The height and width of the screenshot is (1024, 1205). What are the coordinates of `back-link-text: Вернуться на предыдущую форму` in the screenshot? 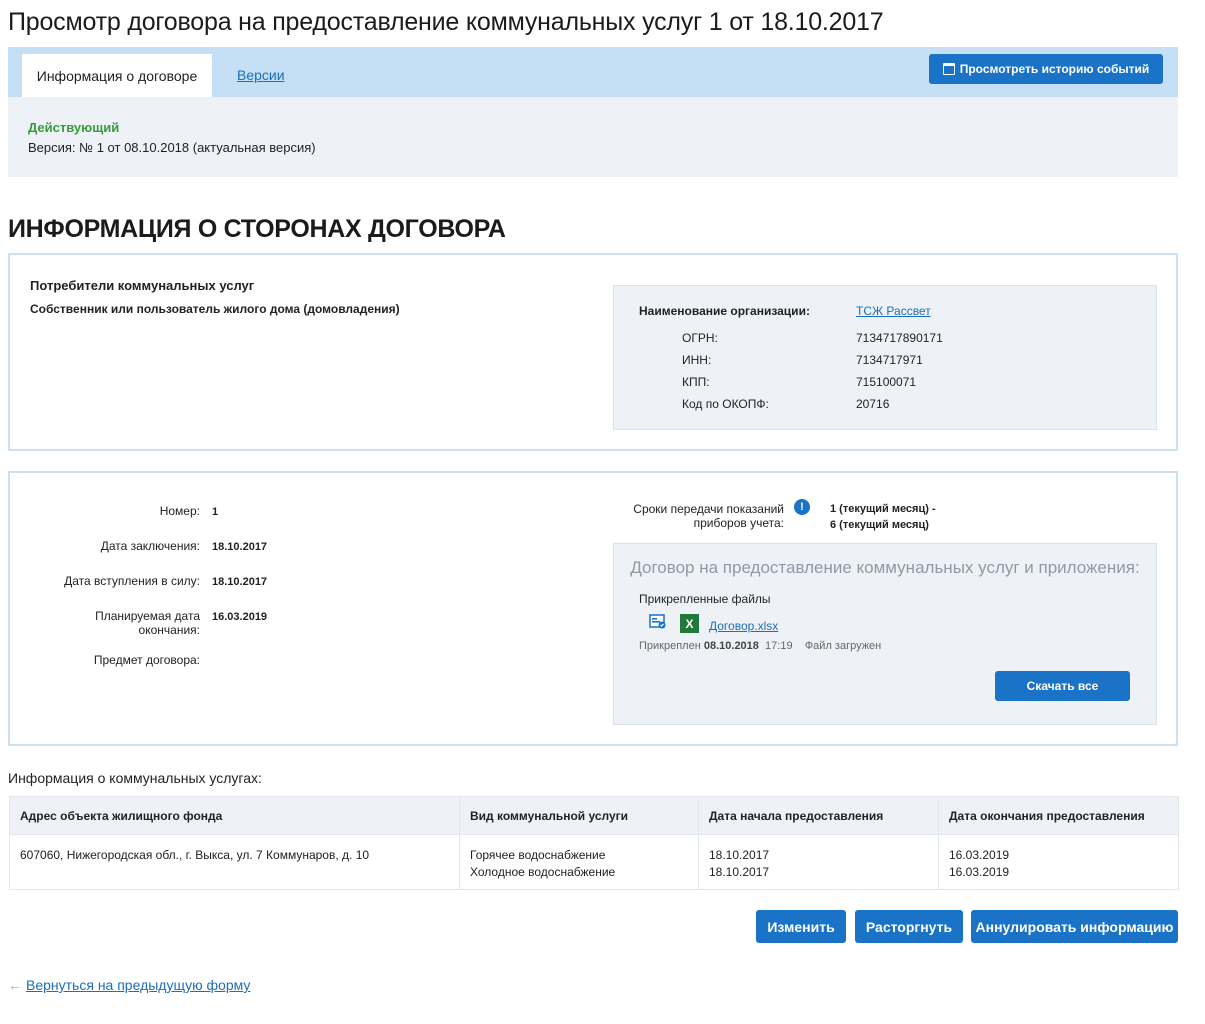 It's located at (138, 985).